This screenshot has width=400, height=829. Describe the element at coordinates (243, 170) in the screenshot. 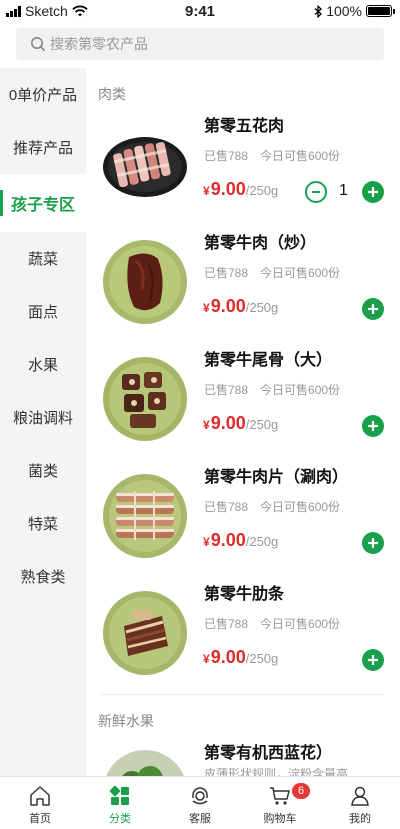

I see `product-card: 第零五花肉 已售788 今日可售600份 ¥9.00/250g 1` at that location.